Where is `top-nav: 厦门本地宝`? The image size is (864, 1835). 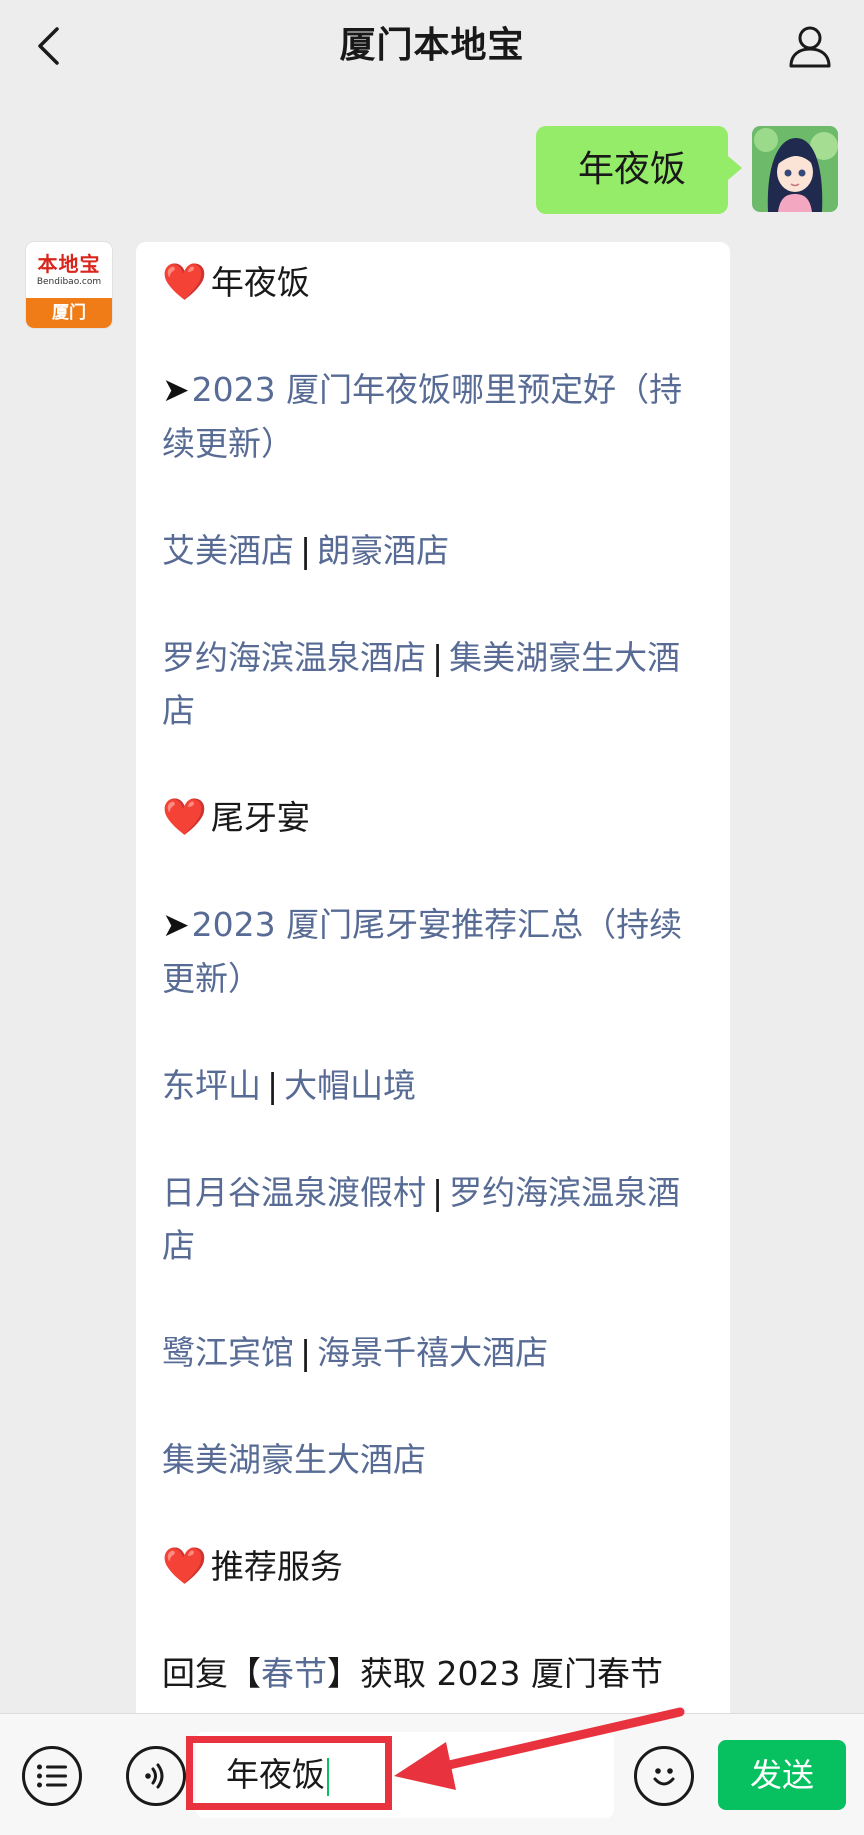
top-nav: 厦门本地宝 is located at coordinates (432, 46).